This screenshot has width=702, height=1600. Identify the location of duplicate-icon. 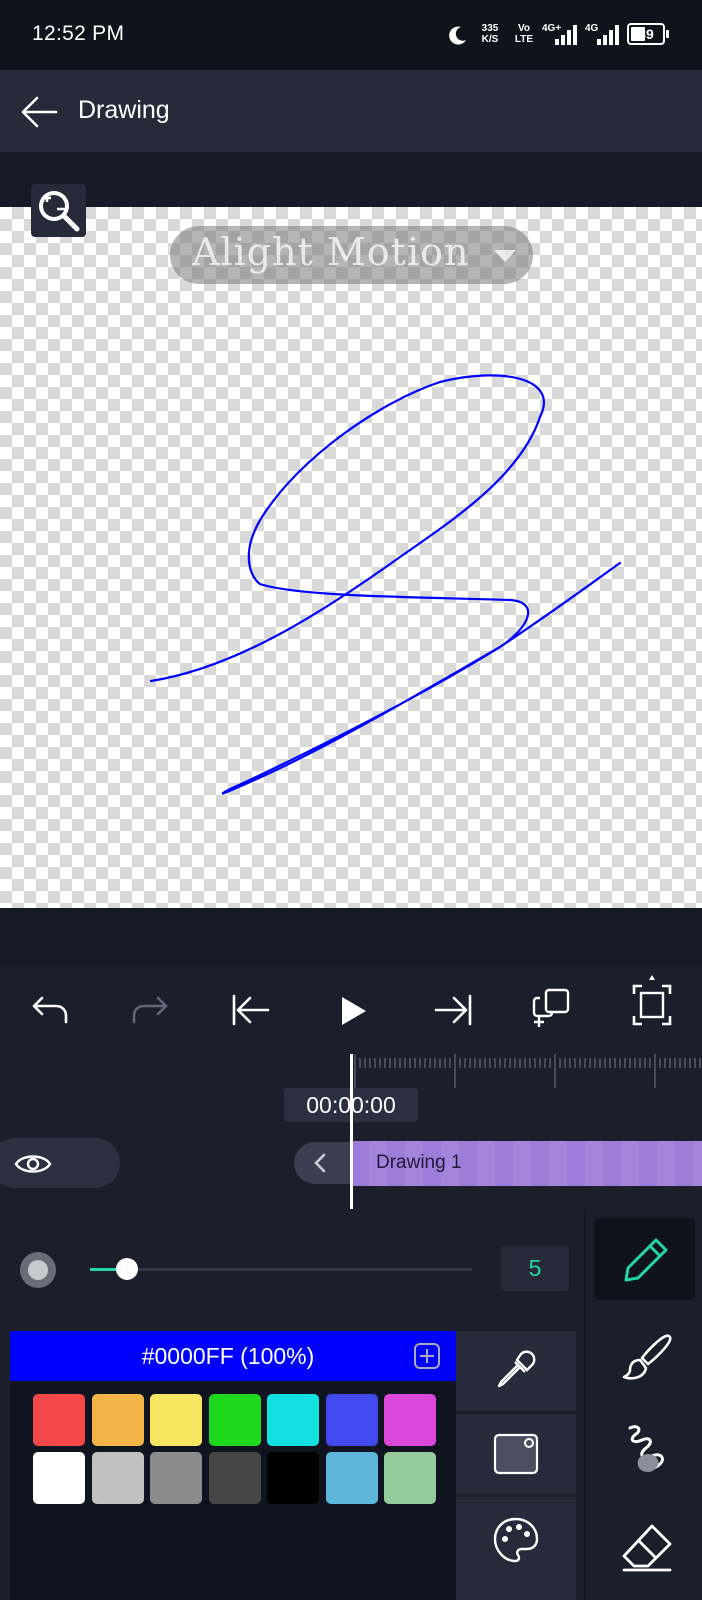
(552, 1008).